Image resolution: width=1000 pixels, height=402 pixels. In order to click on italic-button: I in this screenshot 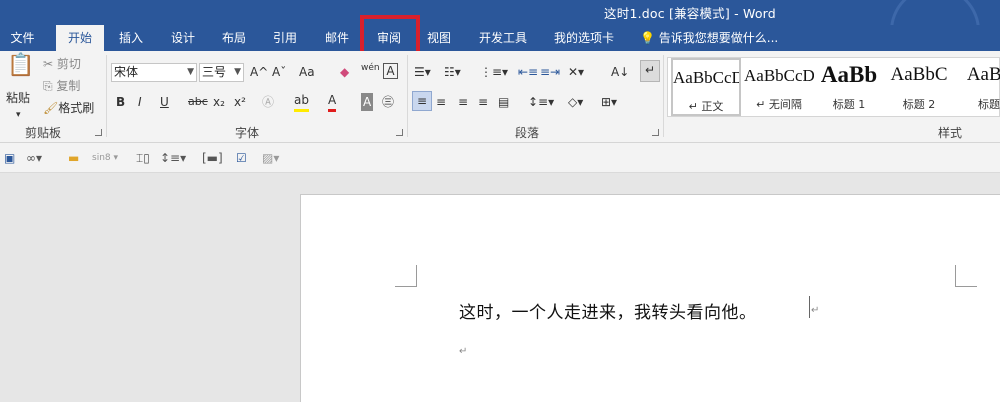, I will do `click(140, 102)`.